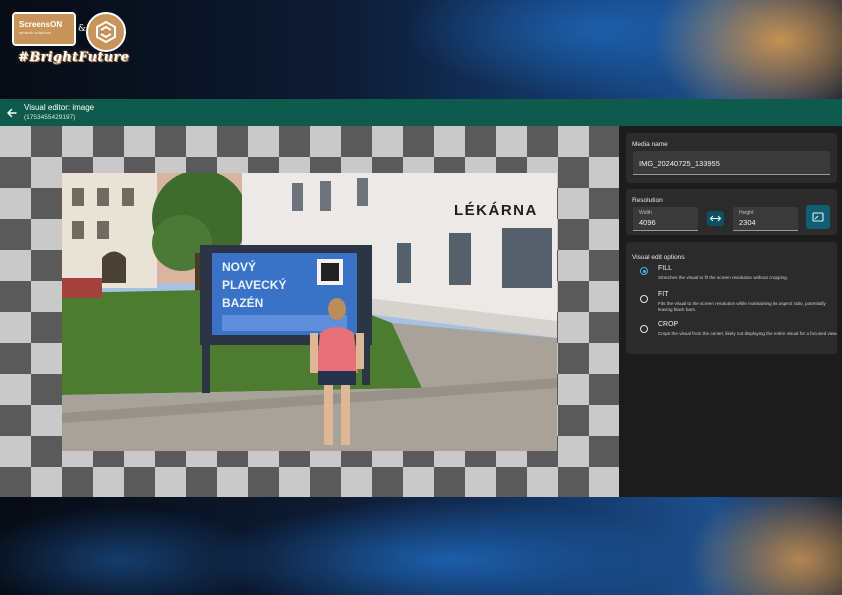 This screenshot has width=842, height=595. Describe the element at coordinates (12, 113) in the screenshot. I see `arrow-left-icon` at that location.